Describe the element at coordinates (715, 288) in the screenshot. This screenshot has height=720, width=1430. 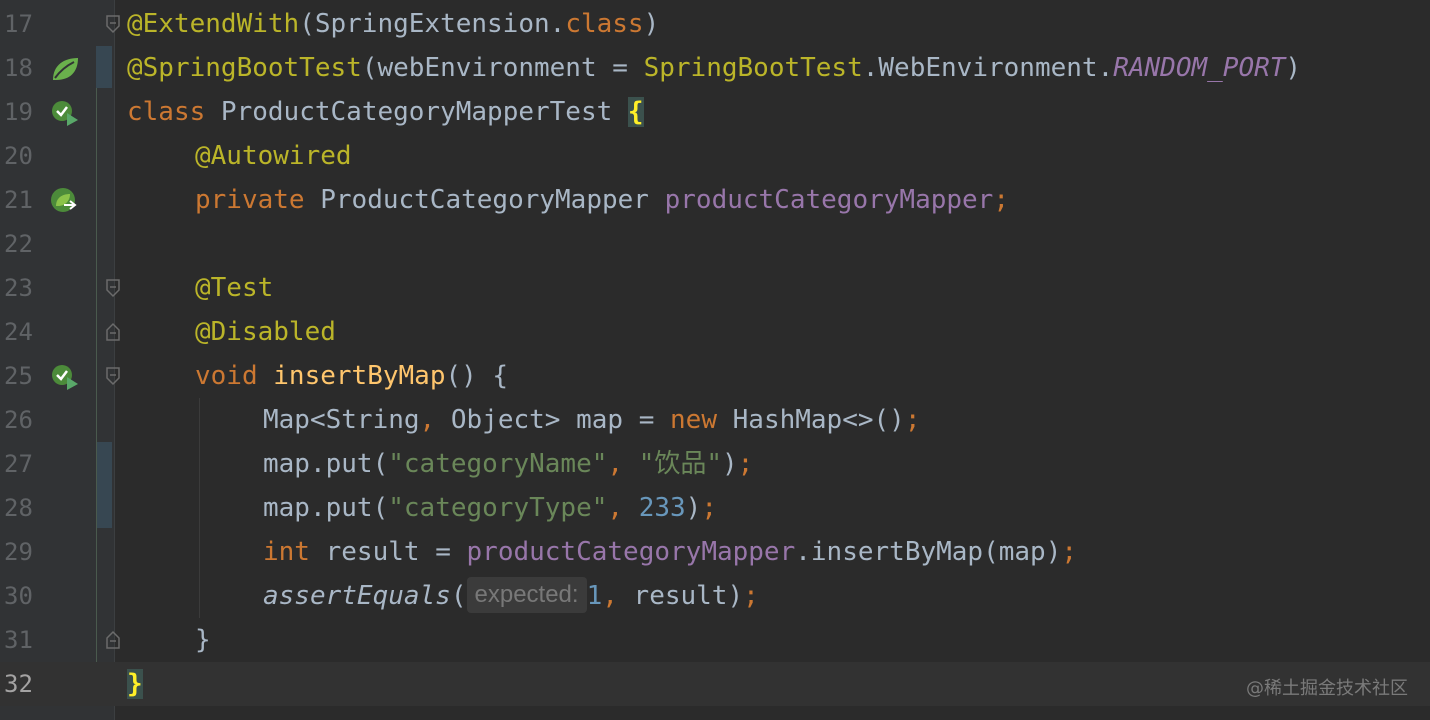
I see `code-line: 23 @Test` at that location.